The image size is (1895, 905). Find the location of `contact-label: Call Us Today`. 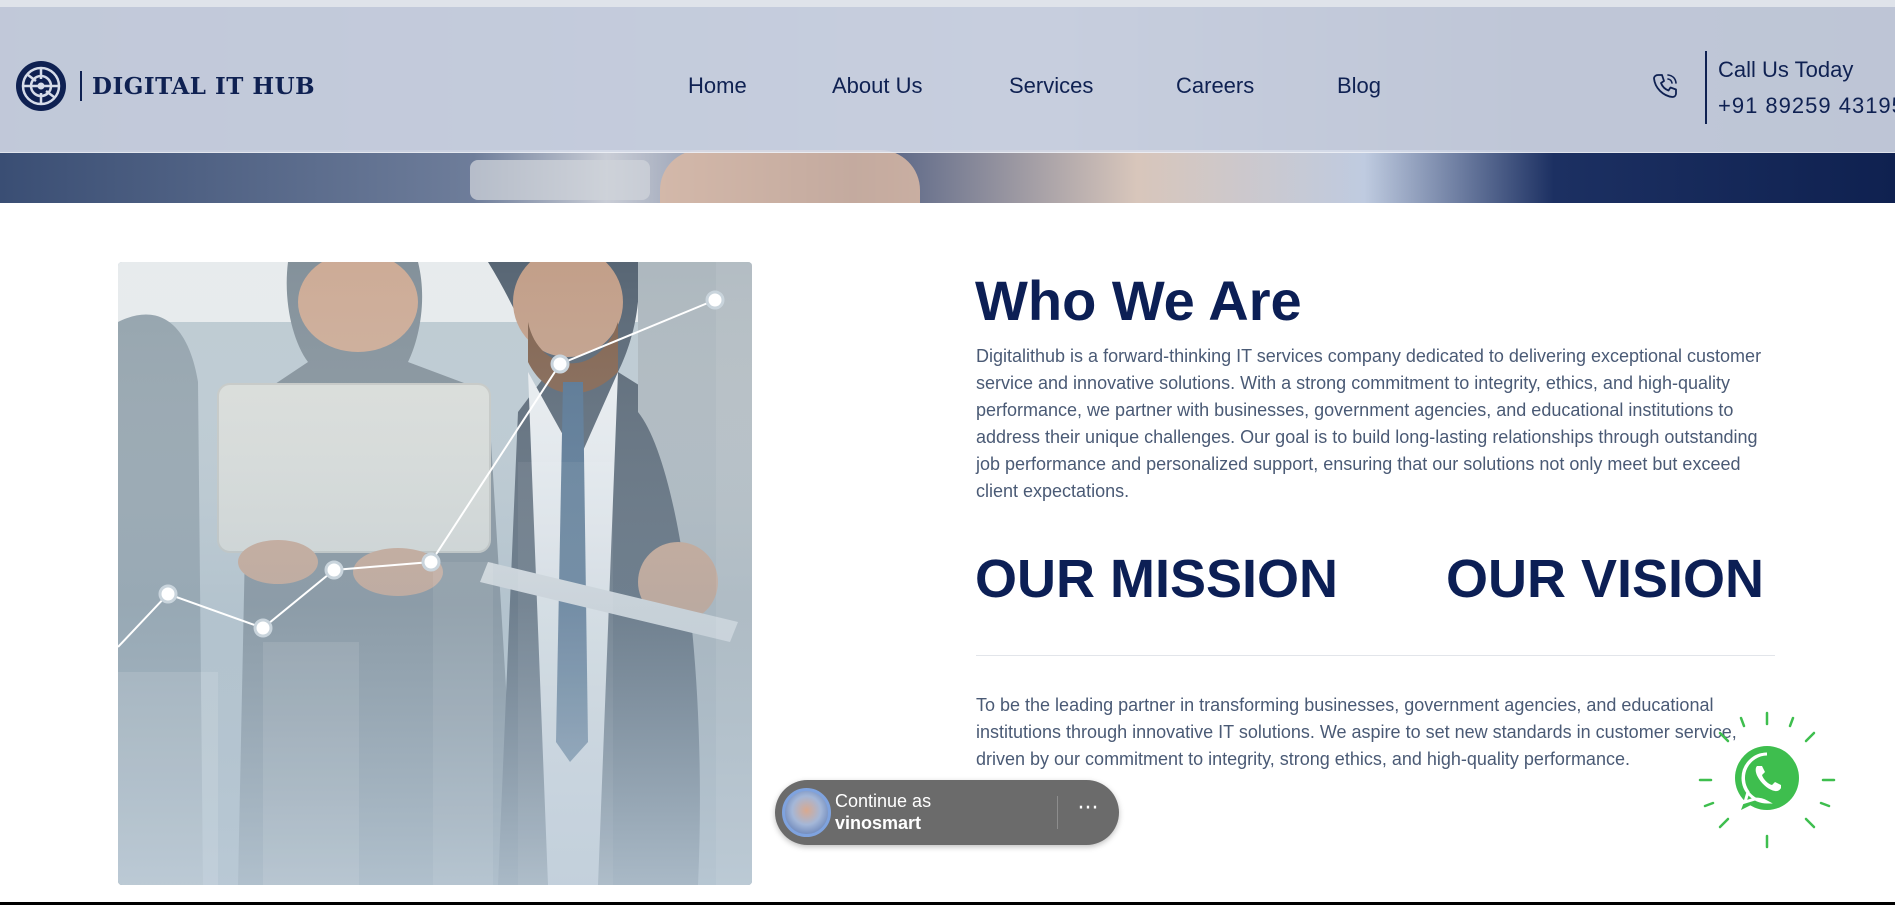

contact-label: Call Us Today is located at coordinates (1786, 69).